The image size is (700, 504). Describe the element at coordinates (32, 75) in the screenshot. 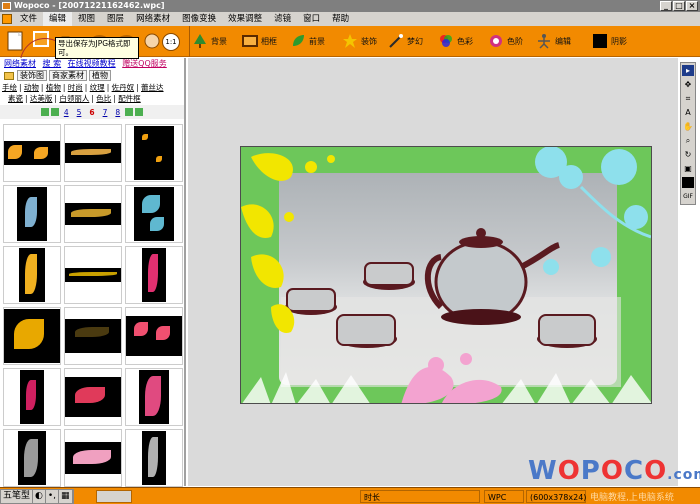

I see `breadcrumb-decoration: 装饰图` at that location.